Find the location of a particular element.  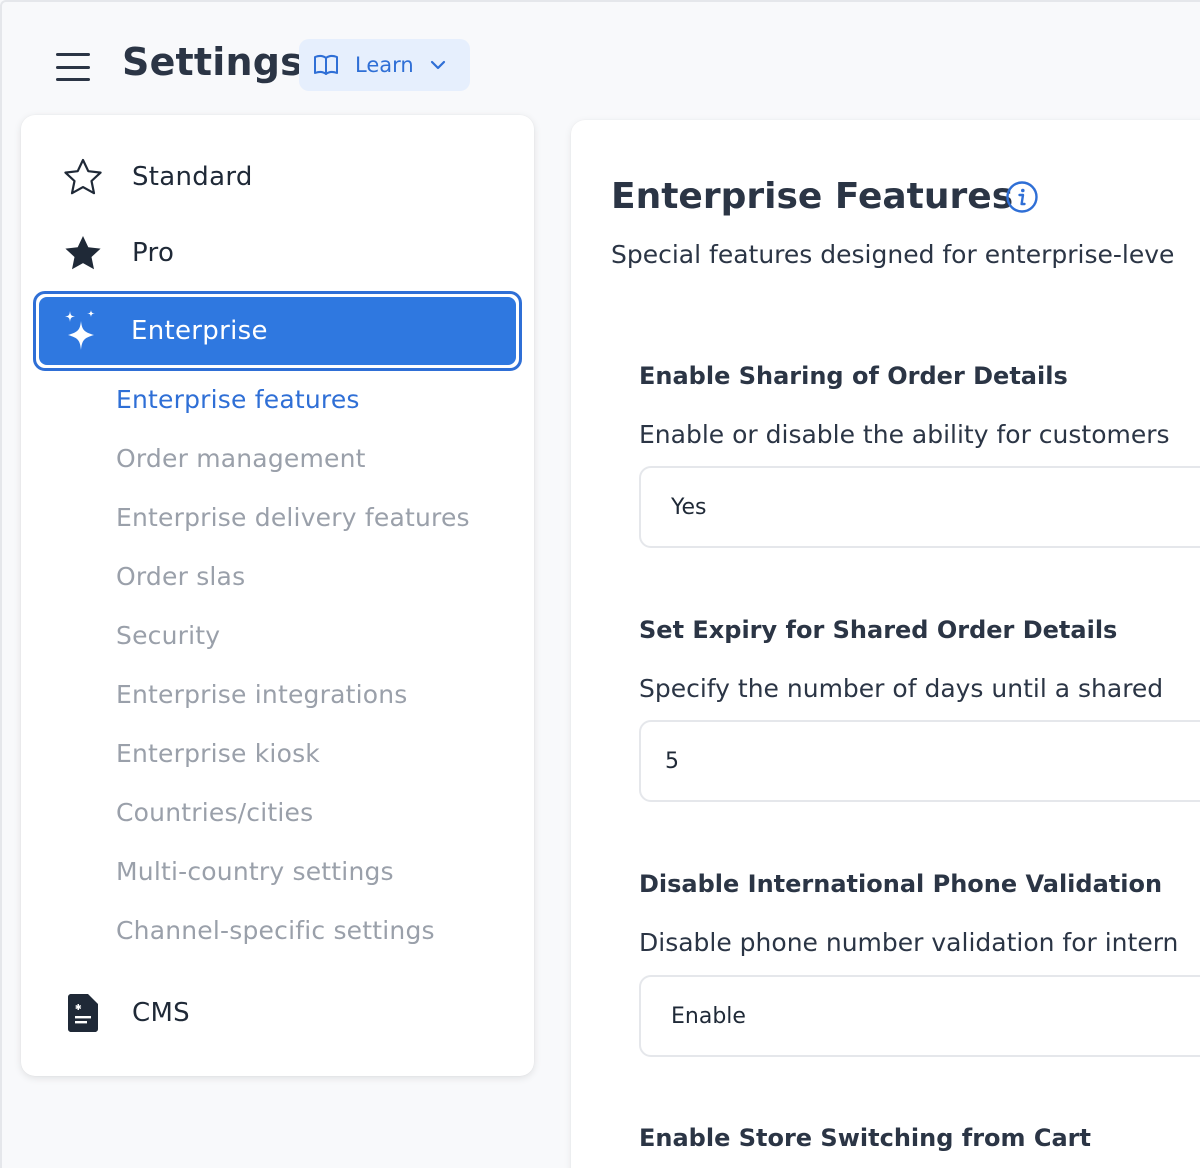

sidebar-subitem-channel-specific-settings: Channel-specific settings is located at coordinates (275, 930).